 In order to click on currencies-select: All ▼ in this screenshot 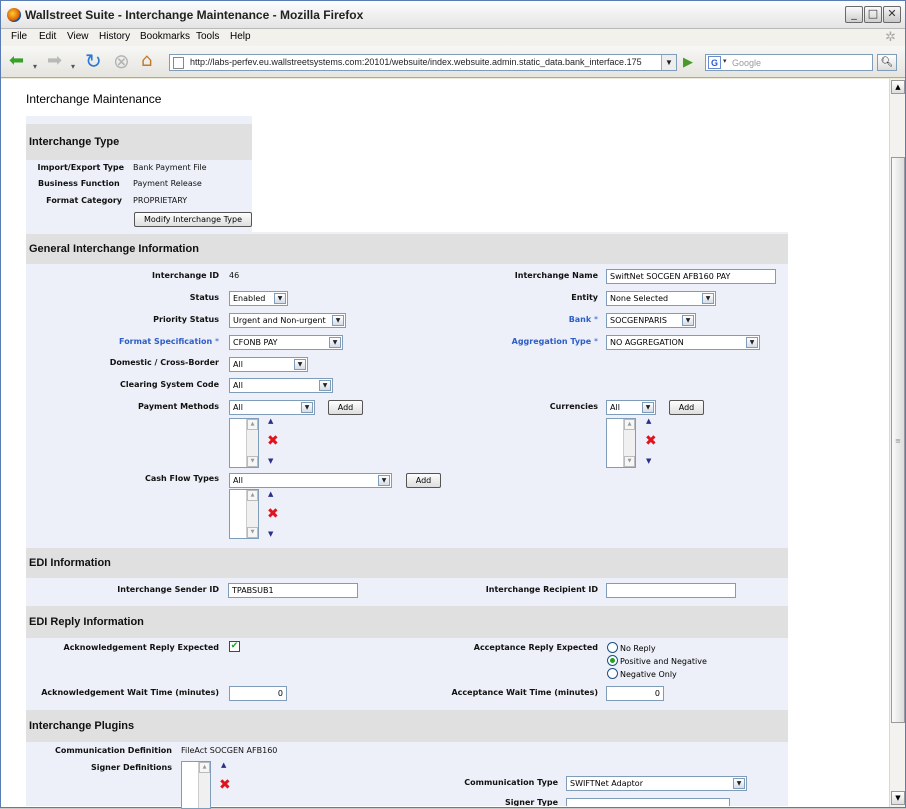, I will do `click(631, 407)`.